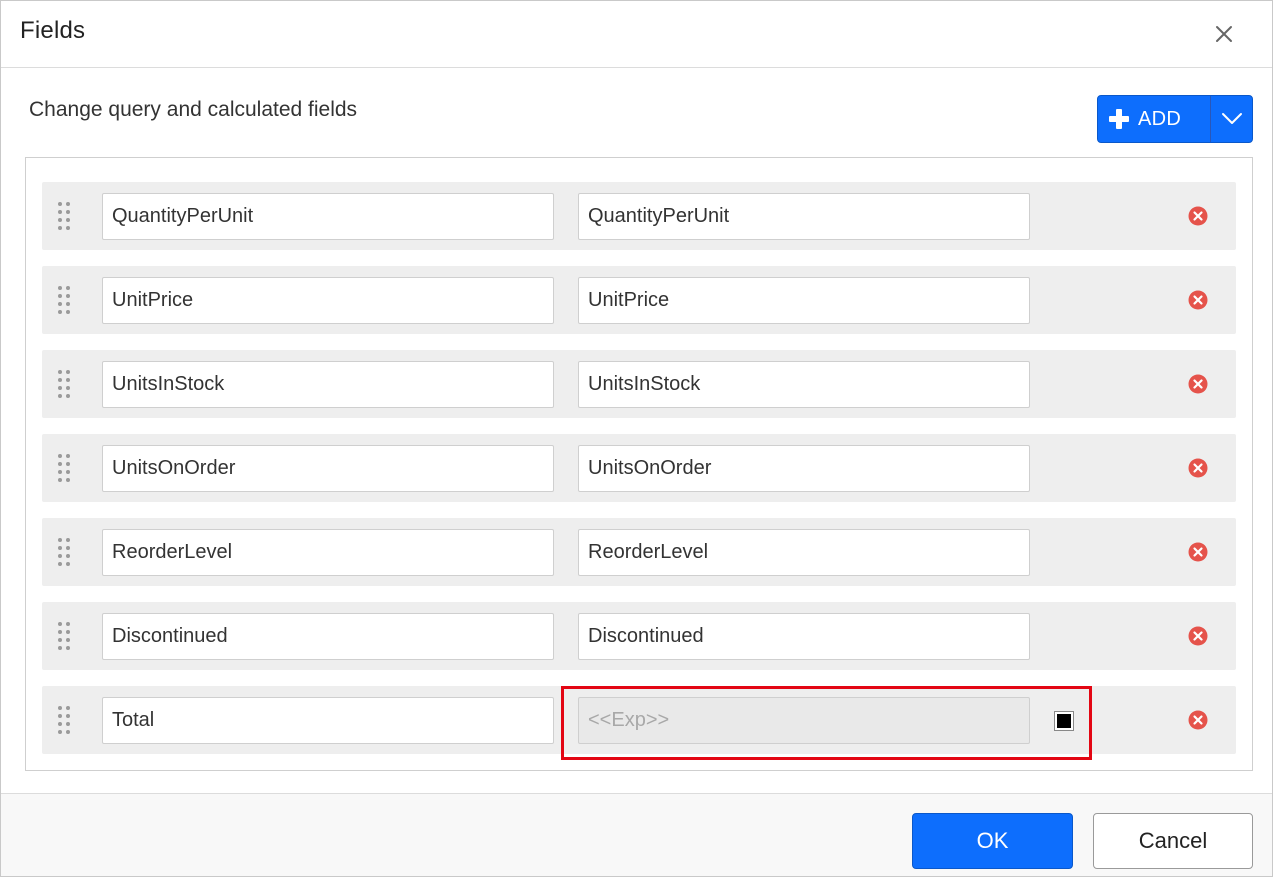  I want to click on expression-editor-button, so click(1064, 721).